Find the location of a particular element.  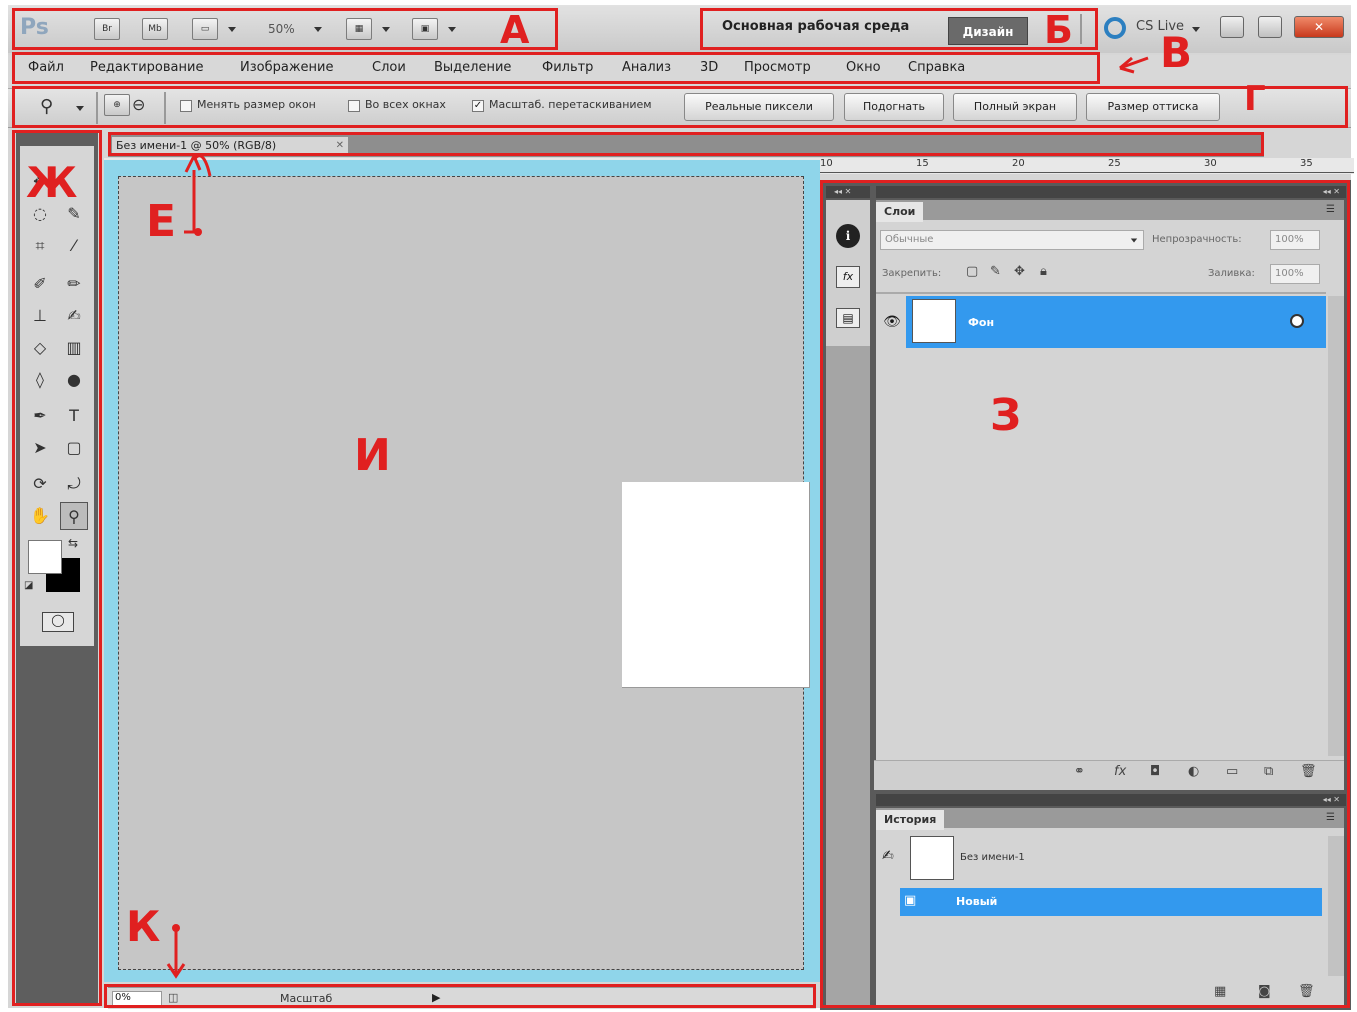

arrow-e-dot is located at coordinates (198, 232).